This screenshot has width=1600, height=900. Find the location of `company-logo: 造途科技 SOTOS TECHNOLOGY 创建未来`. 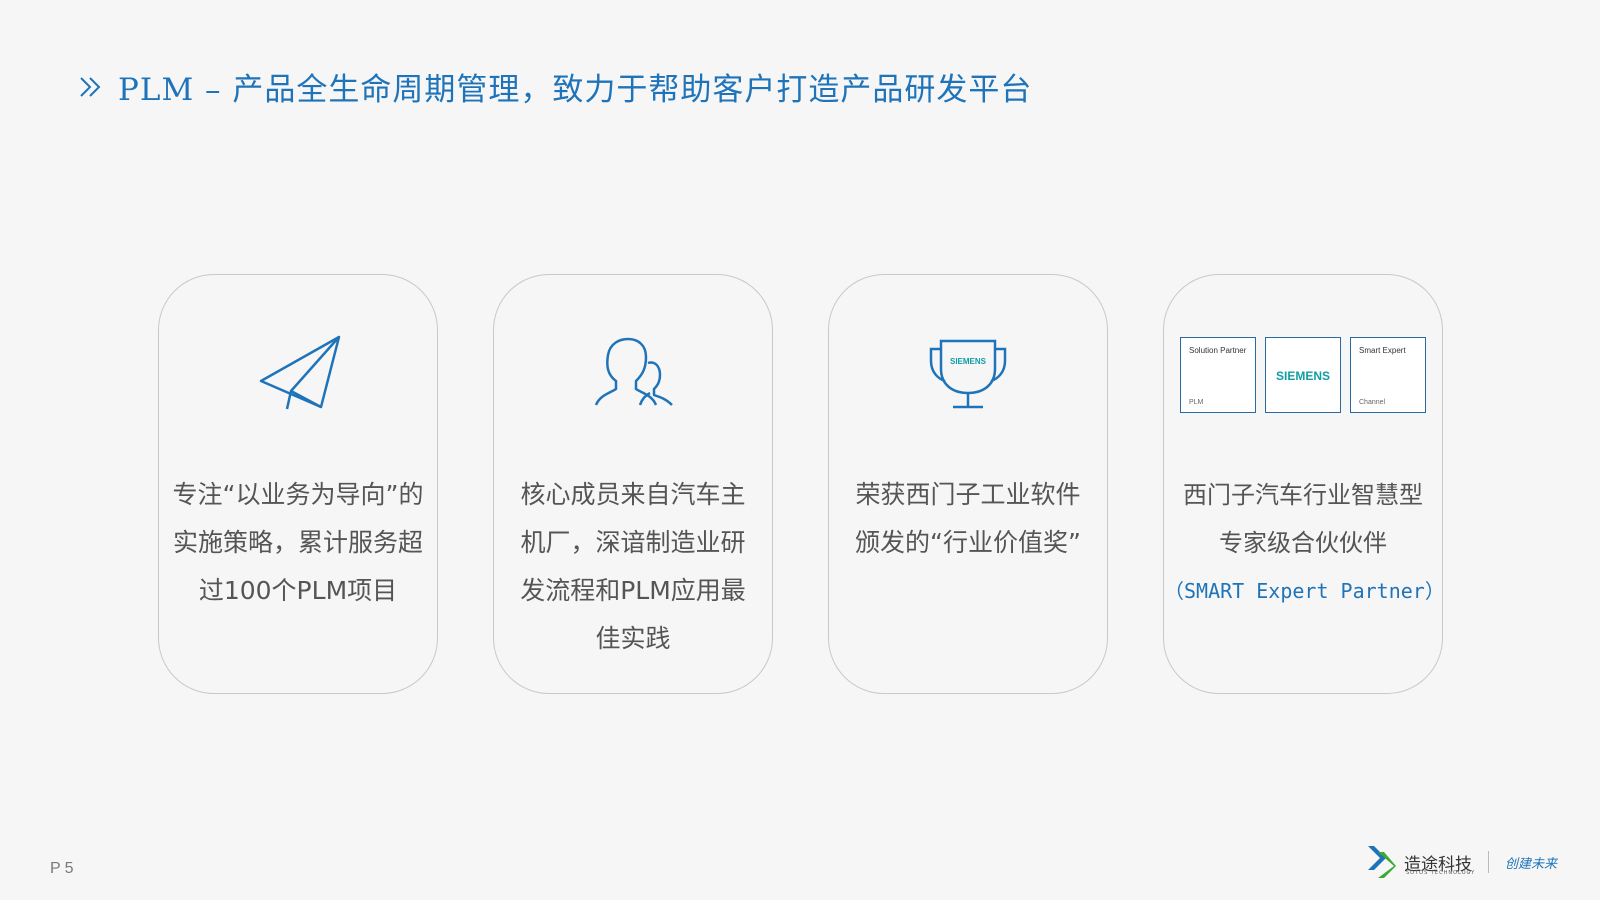

company-logo: 造途科技 SOTOS TECHNOLOGY 创建未来 is located at coordinates (1461, 862).